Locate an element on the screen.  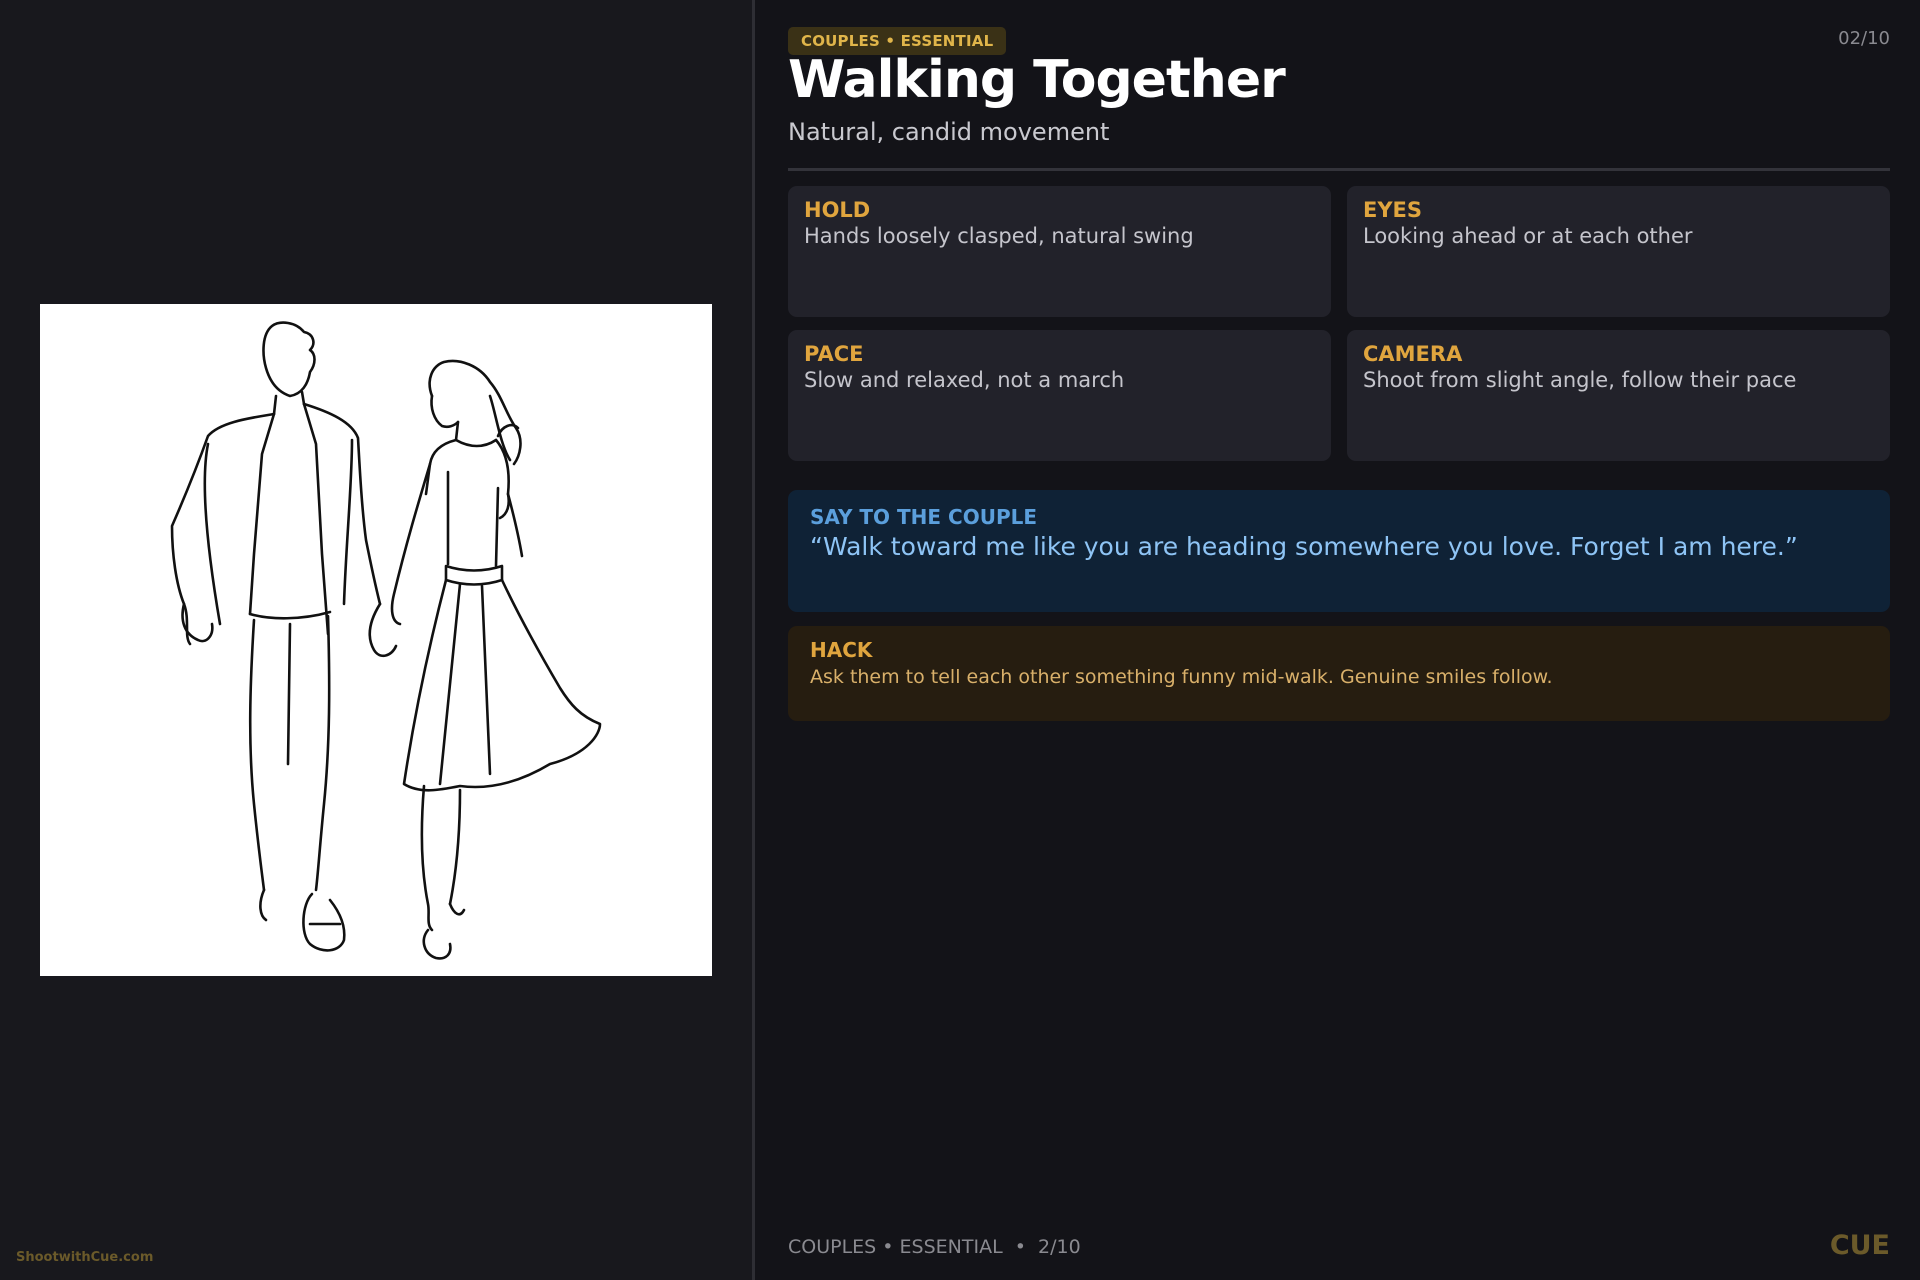
tip-label: CAMERA is located at coordinates (1413, 354).